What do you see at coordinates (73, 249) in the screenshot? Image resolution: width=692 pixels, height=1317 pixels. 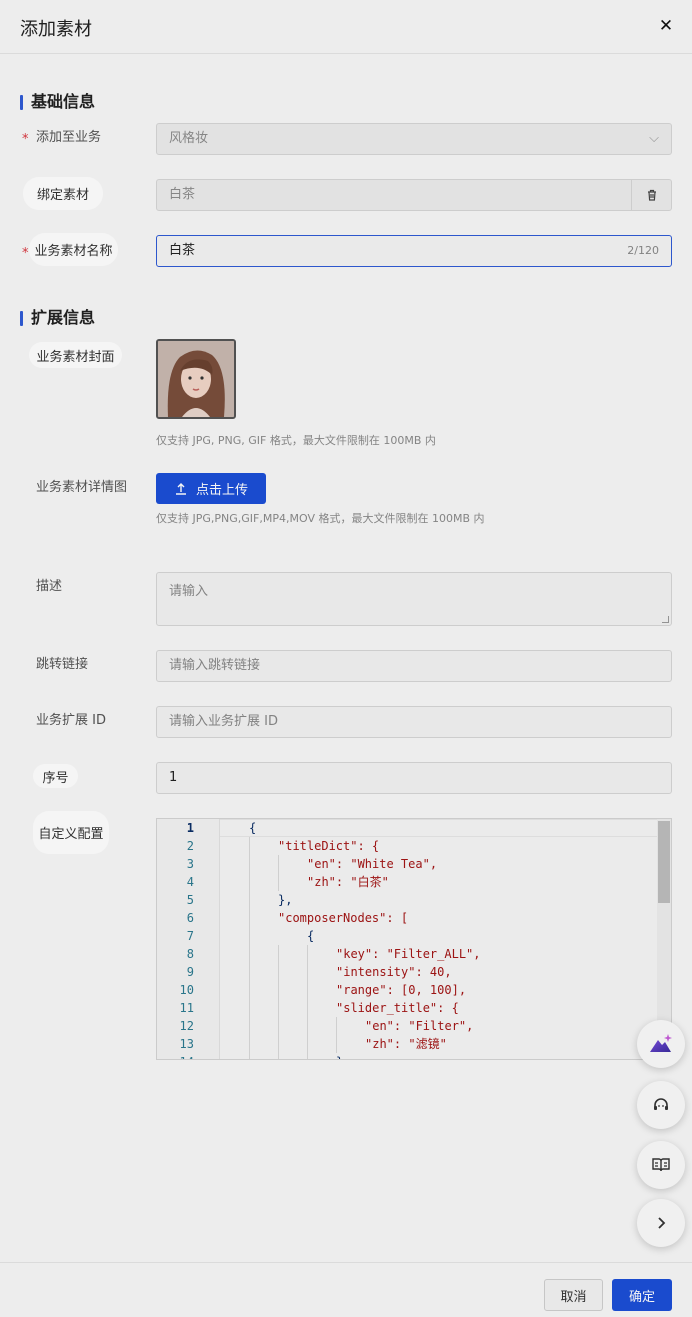 I see `material-name-label: 业务素材名称` at bounding box center [73, 249].